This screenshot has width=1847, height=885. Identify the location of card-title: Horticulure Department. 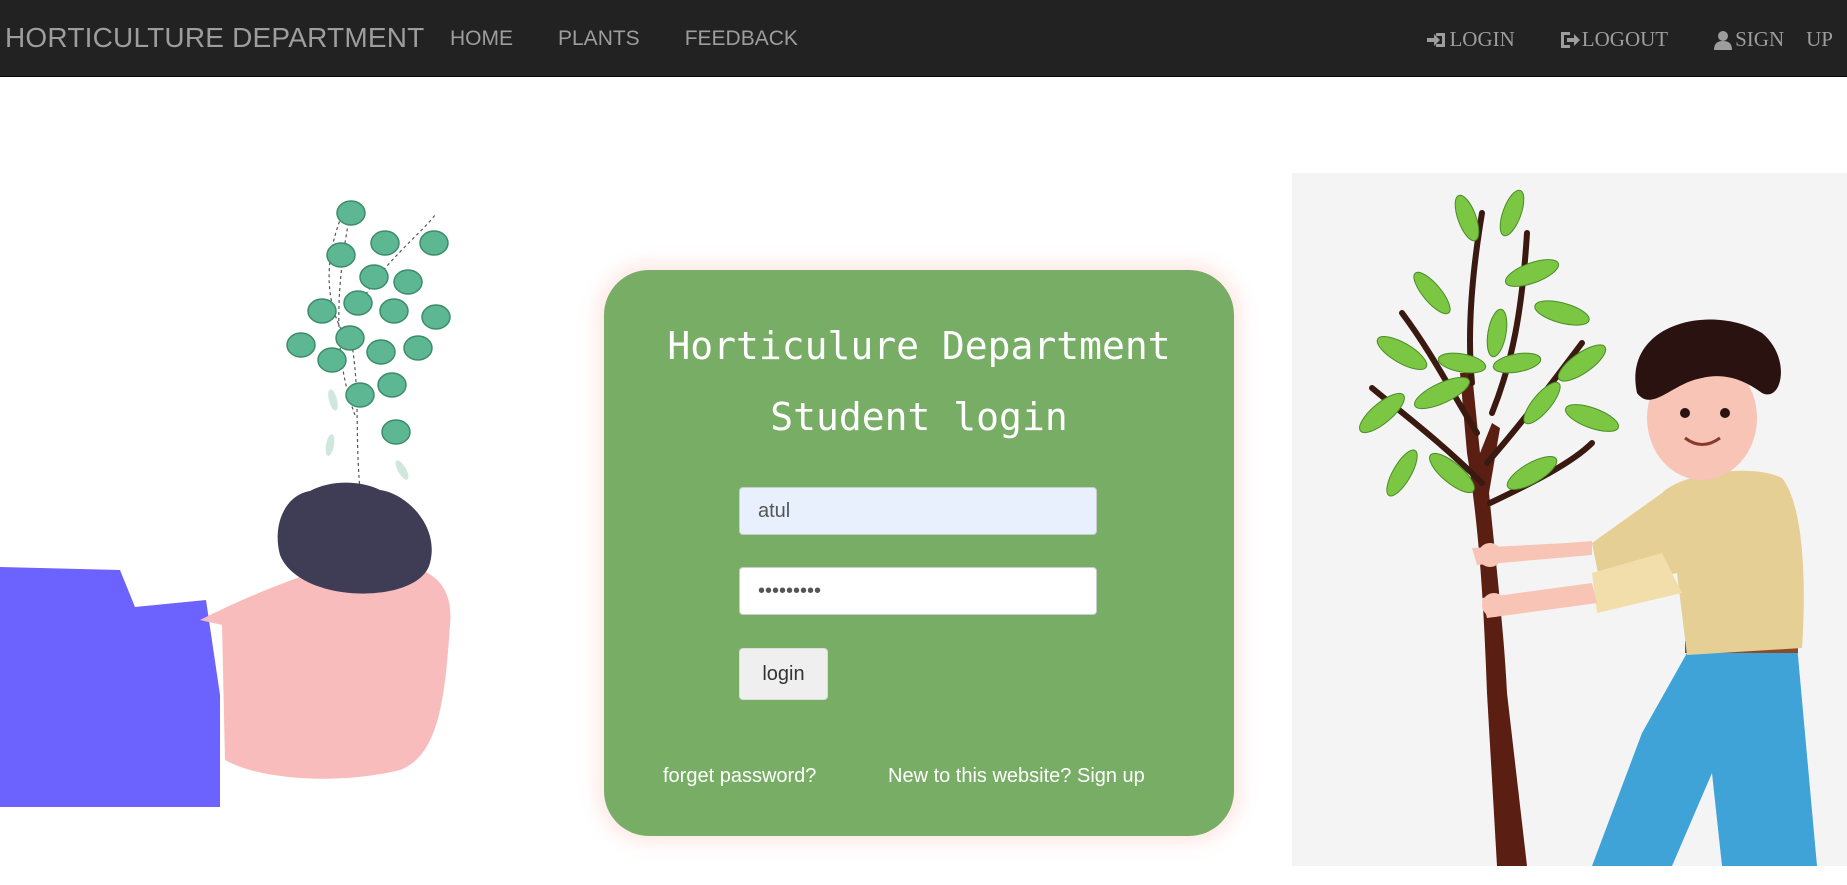
(919, 346).